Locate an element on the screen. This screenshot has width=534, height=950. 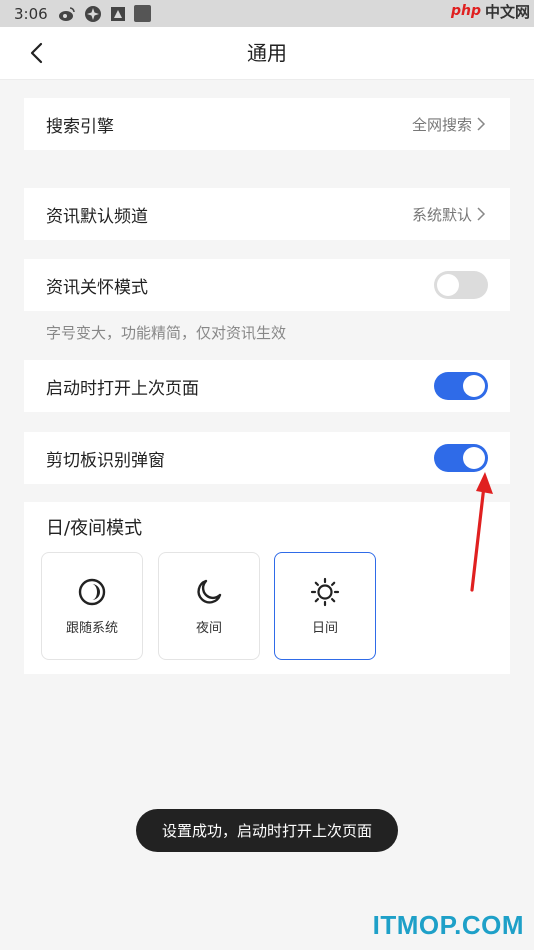
restore-last-page-card: 启动时打开上次页面 is located at coordinates (267, 386).